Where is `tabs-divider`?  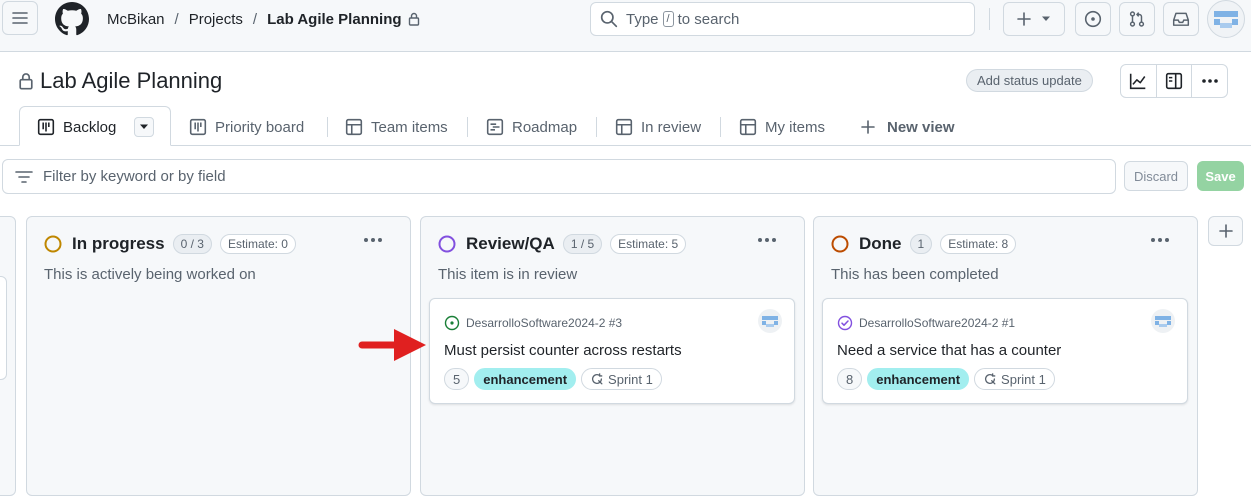
tabs-divider is located at coordinates (625, 145).